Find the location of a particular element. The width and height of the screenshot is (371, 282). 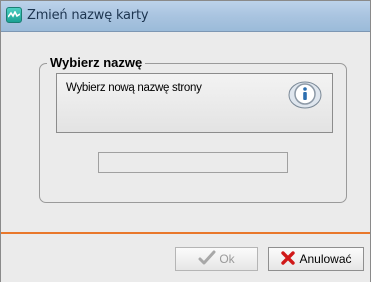

info-icon is located at coordinates (305, 95).